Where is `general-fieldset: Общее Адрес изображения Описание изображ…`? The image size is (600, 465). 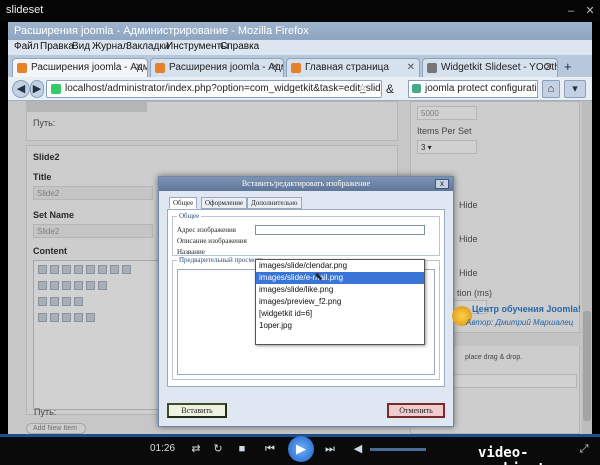
general-fieldset: Общее Адрес изображения Описание изображ… is located at coordinates (306, 234).